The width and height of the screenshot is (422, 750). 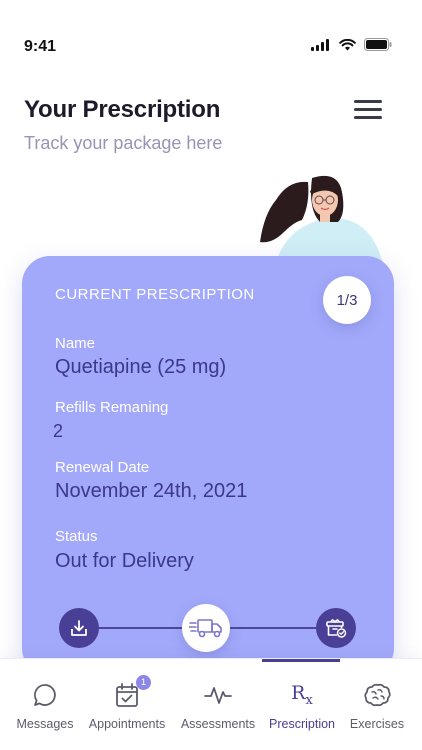 I want to click on status-time: 9:41, so click(x=40, y=46).